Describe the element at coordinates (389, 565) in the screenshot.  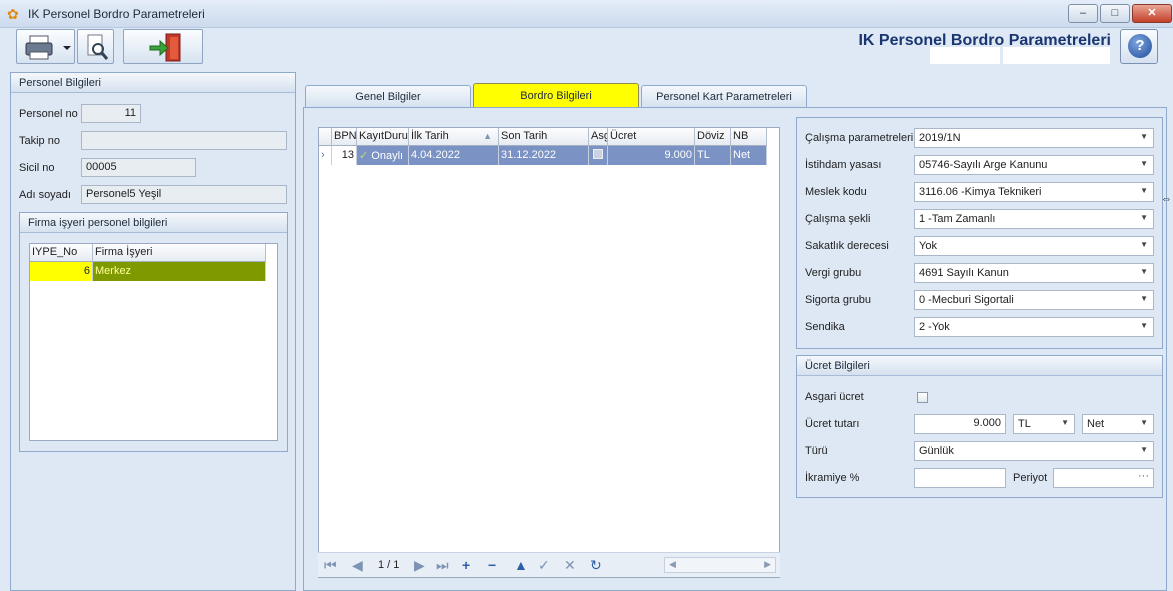
I see `page-indicator: 1 / 1` at that location.